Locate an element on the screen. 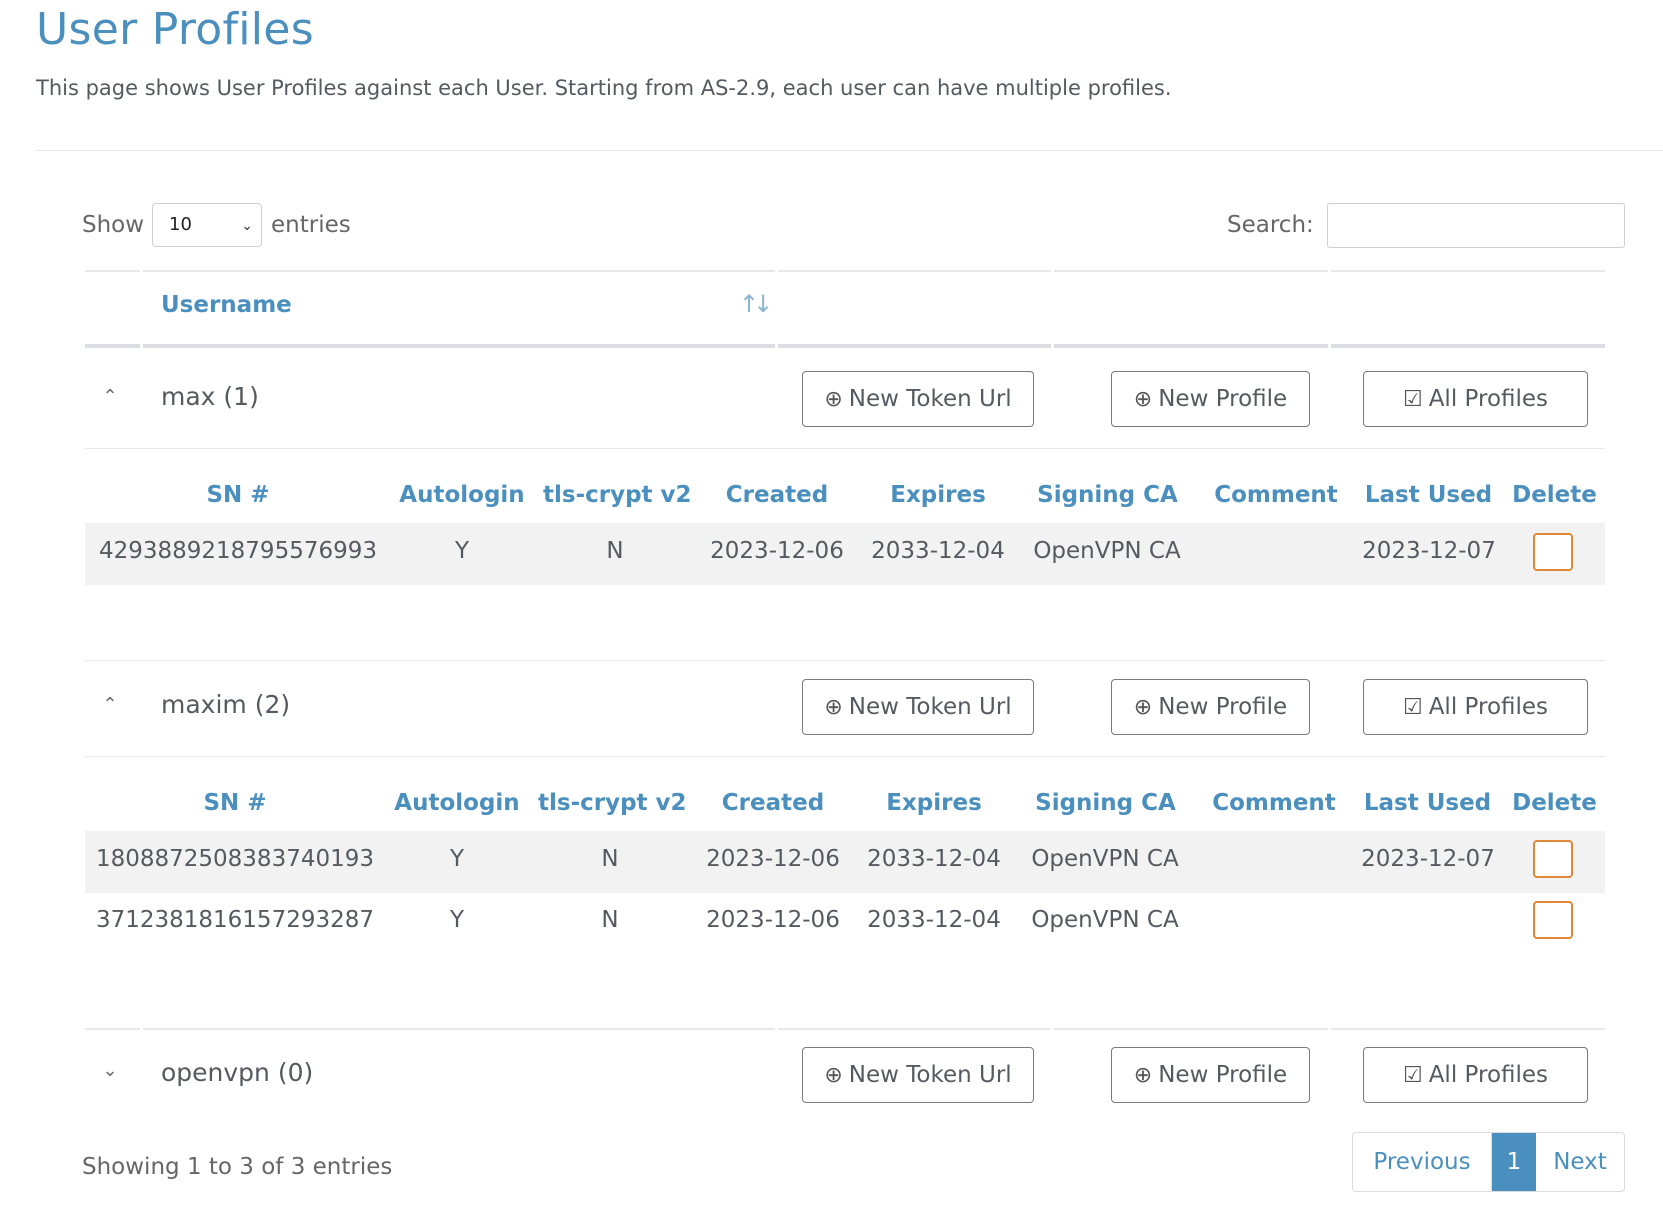 The height and width of the screenshot is (1212, 1663). divider is located at coordinates (849, 150).